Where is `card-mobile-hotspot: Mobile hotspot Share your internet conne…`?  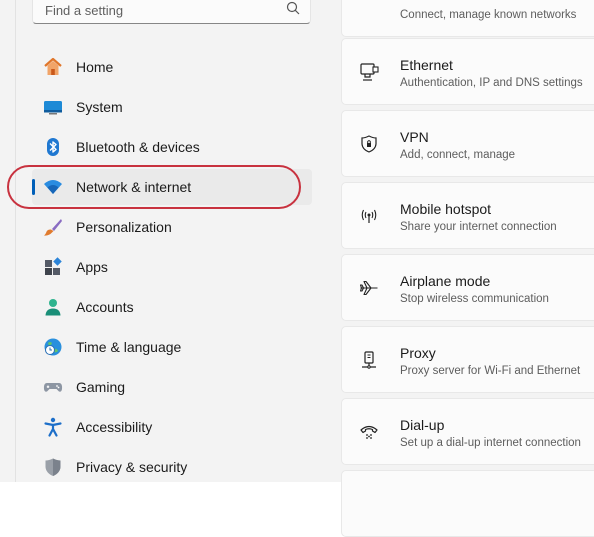
card-mobile-hotspot: Mobile hotspot Share your internet conne… is located at coordinates (467, 215).